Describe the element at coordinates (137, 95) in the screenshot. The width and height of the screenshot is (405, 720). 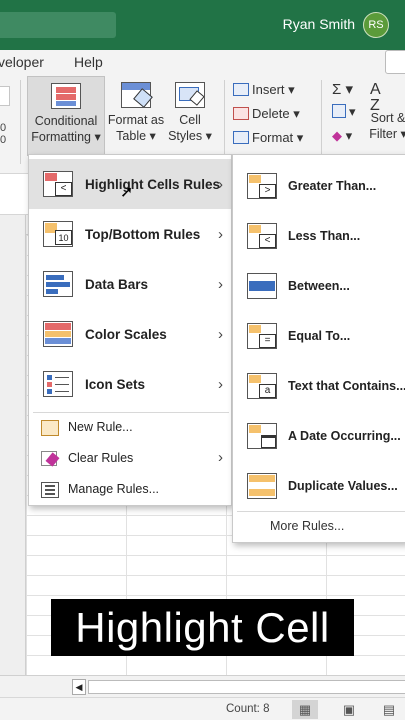
I see `format-as-table-icon` at that location.